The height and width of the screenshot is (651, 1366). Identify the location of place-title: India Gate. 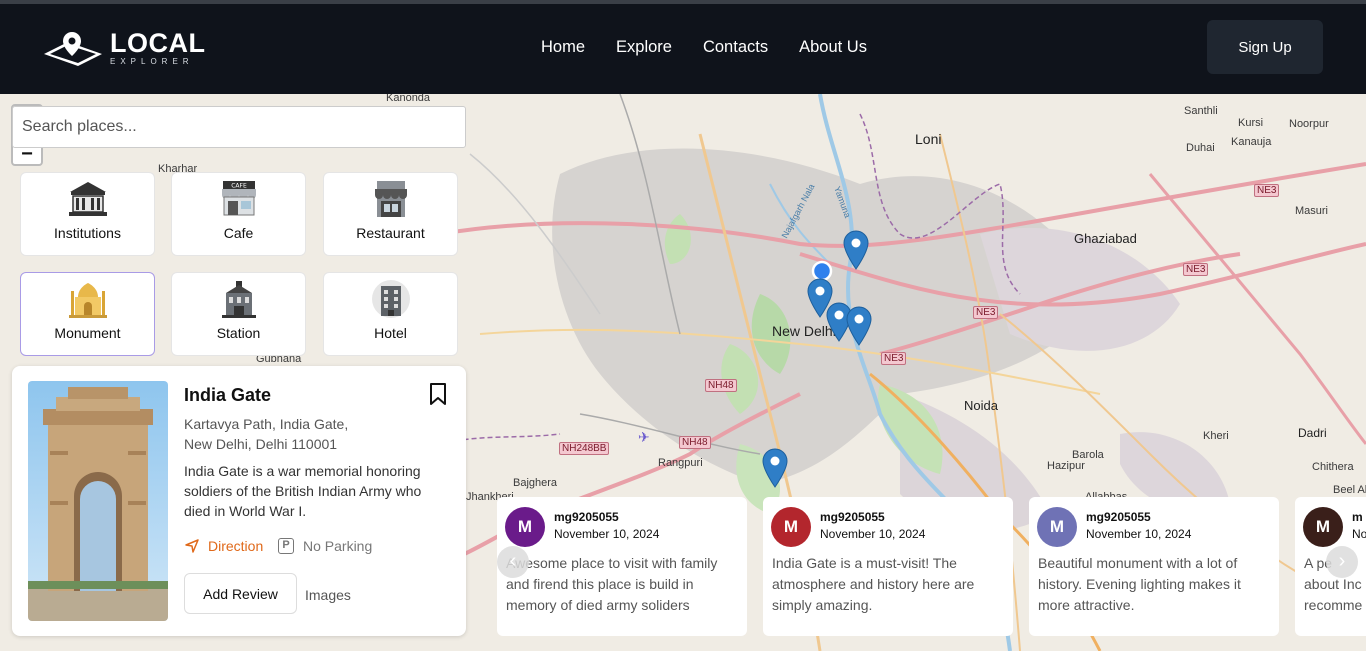
(228, 395).